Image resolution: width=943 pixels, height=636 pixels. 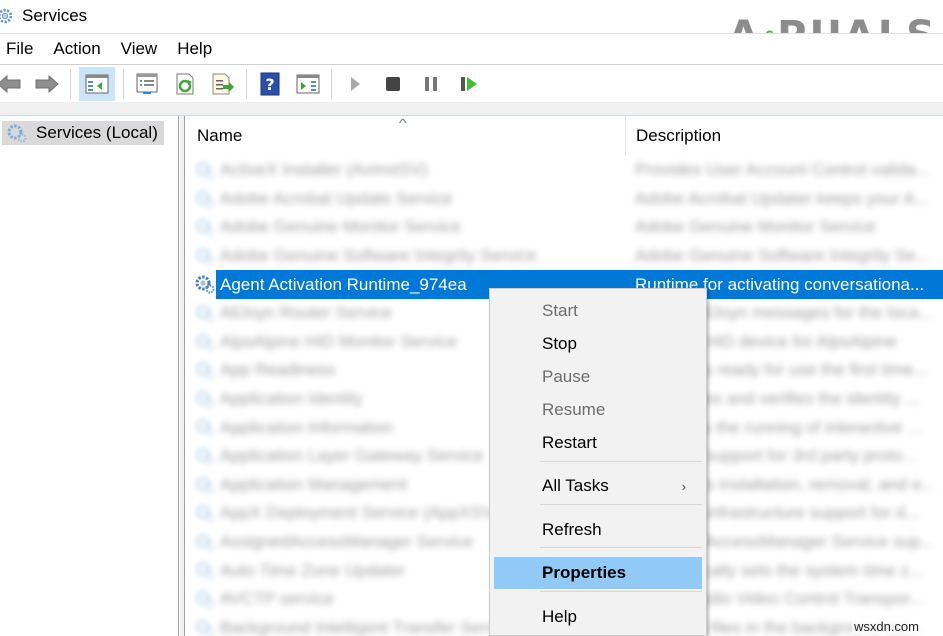 What do you see at coordinates (559, 343) in the screenshot?
I see `context-menu-item-label: Stop` at bounding box center [559, 343].